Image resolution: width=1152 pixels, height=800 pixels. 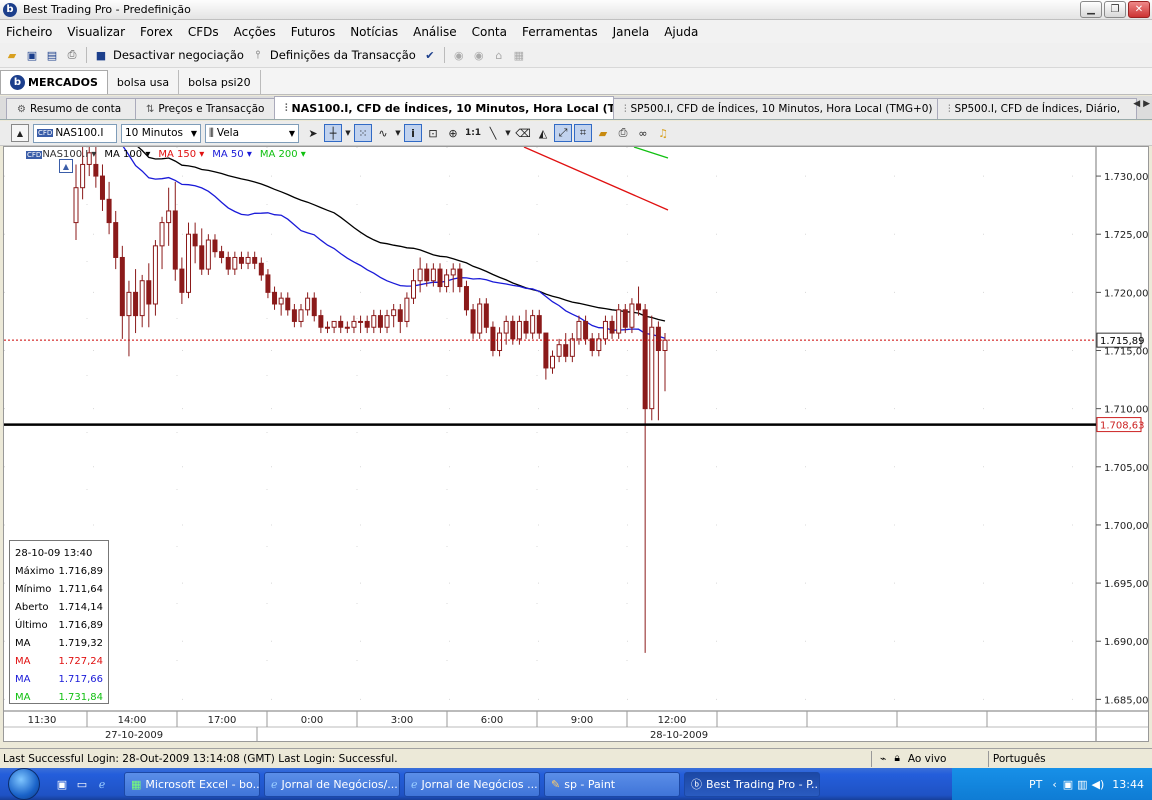 What do you see at coordinates (663, 133) in the screenshot?
I see `bell-icon: ♫` at bounding box center [663, 133].